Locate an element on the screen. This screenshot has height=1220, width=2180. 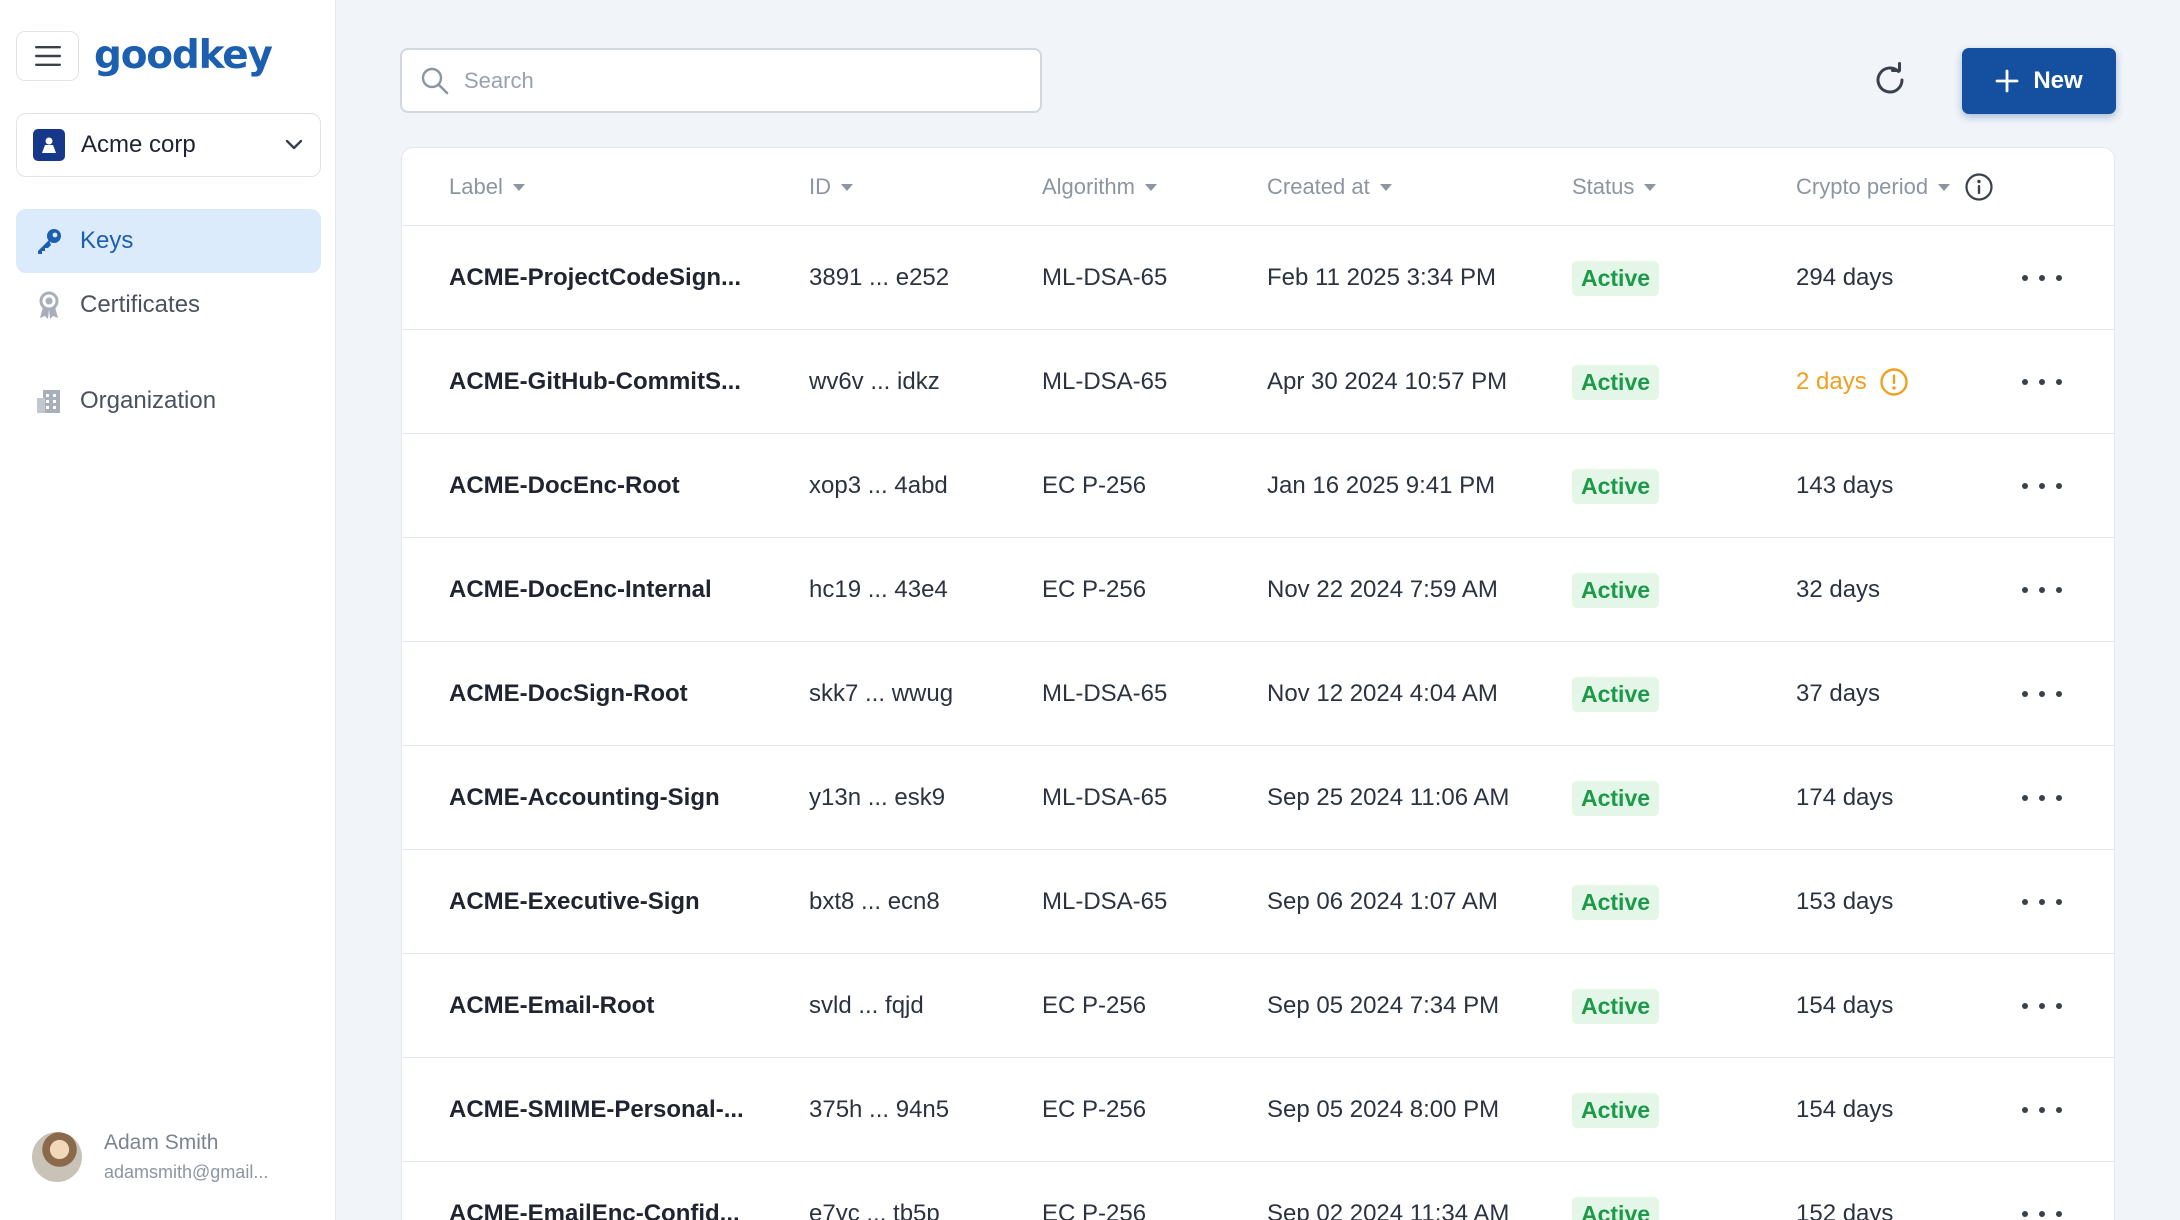
column-header-created-at: Created at is located at coordinates (1329, 187).